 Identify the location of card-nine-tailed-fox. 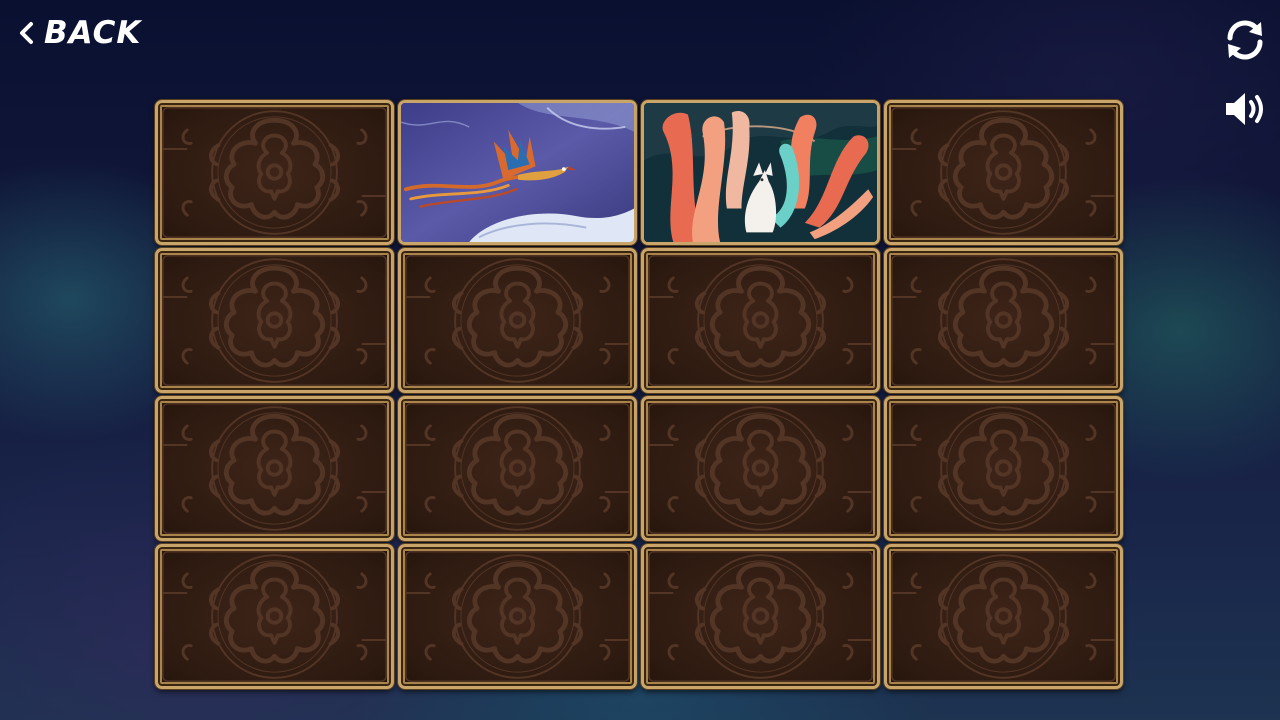
(760, 172).